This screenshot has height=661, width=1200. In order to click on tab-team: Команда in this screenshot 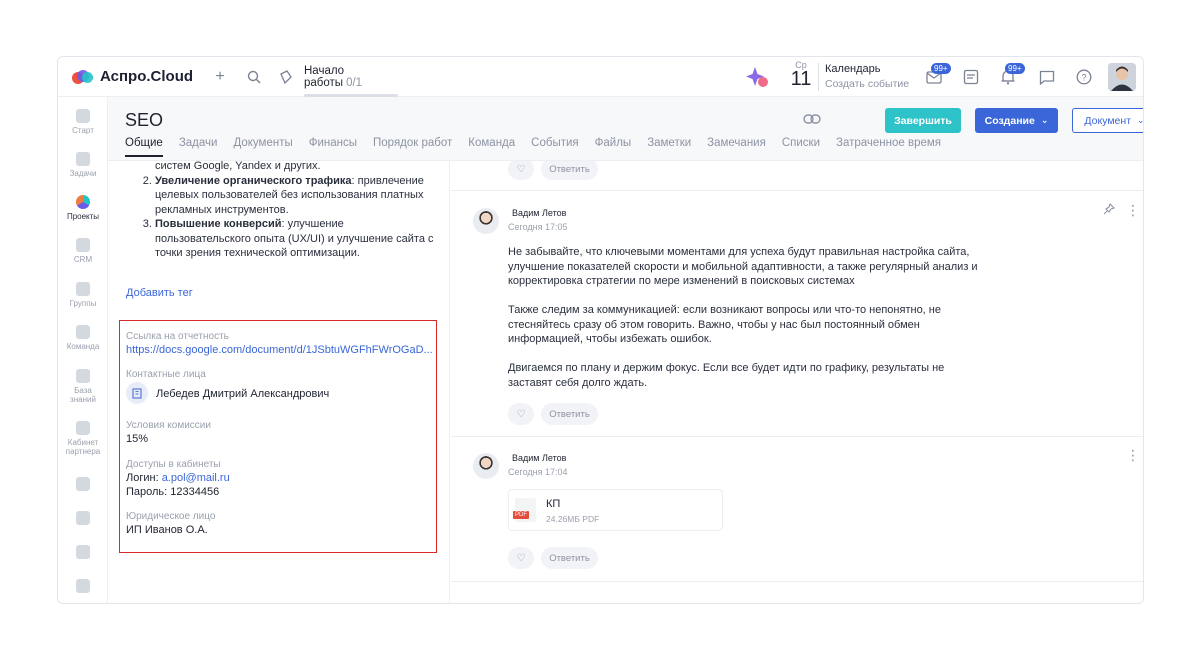, I will do `click(491, 147)`.